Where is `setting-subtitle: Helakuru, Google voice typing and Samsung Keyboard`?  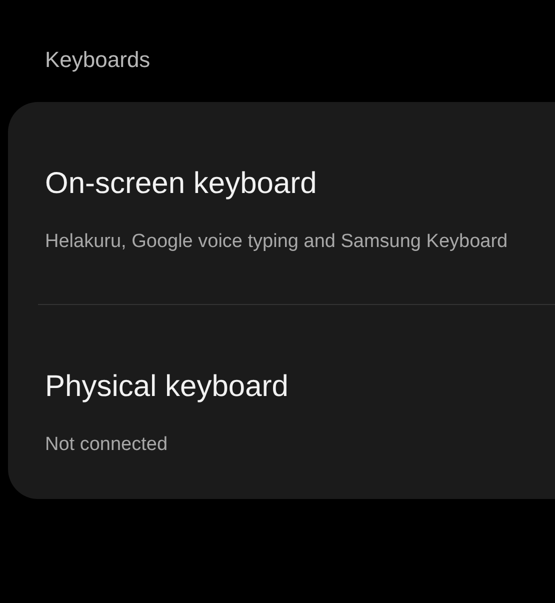
setting-subtitle: Helakuru, Google voice typing and Samsung Keyboard is located at coordinates (276, 242).